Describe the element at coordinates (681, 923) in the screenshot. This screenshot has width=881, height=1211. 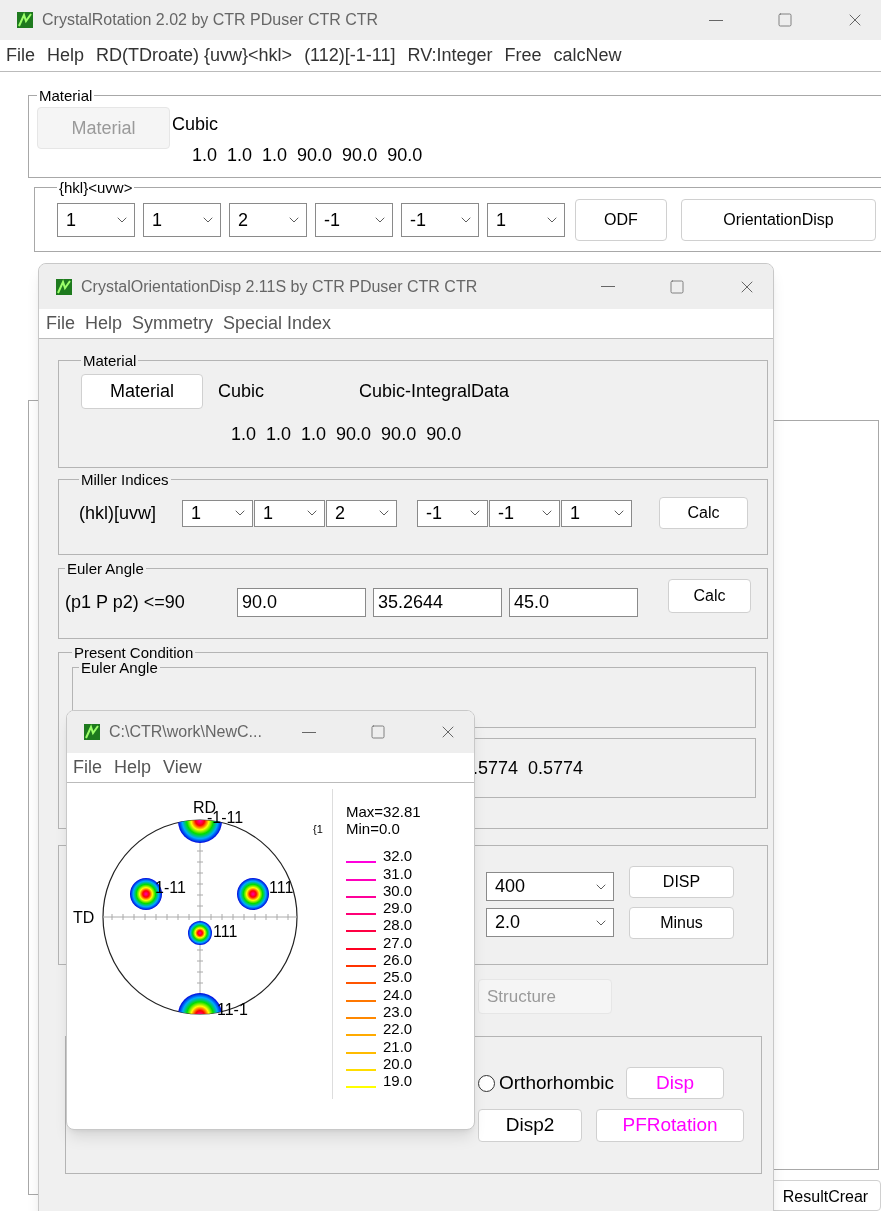
I see `button: Minus` at that location.